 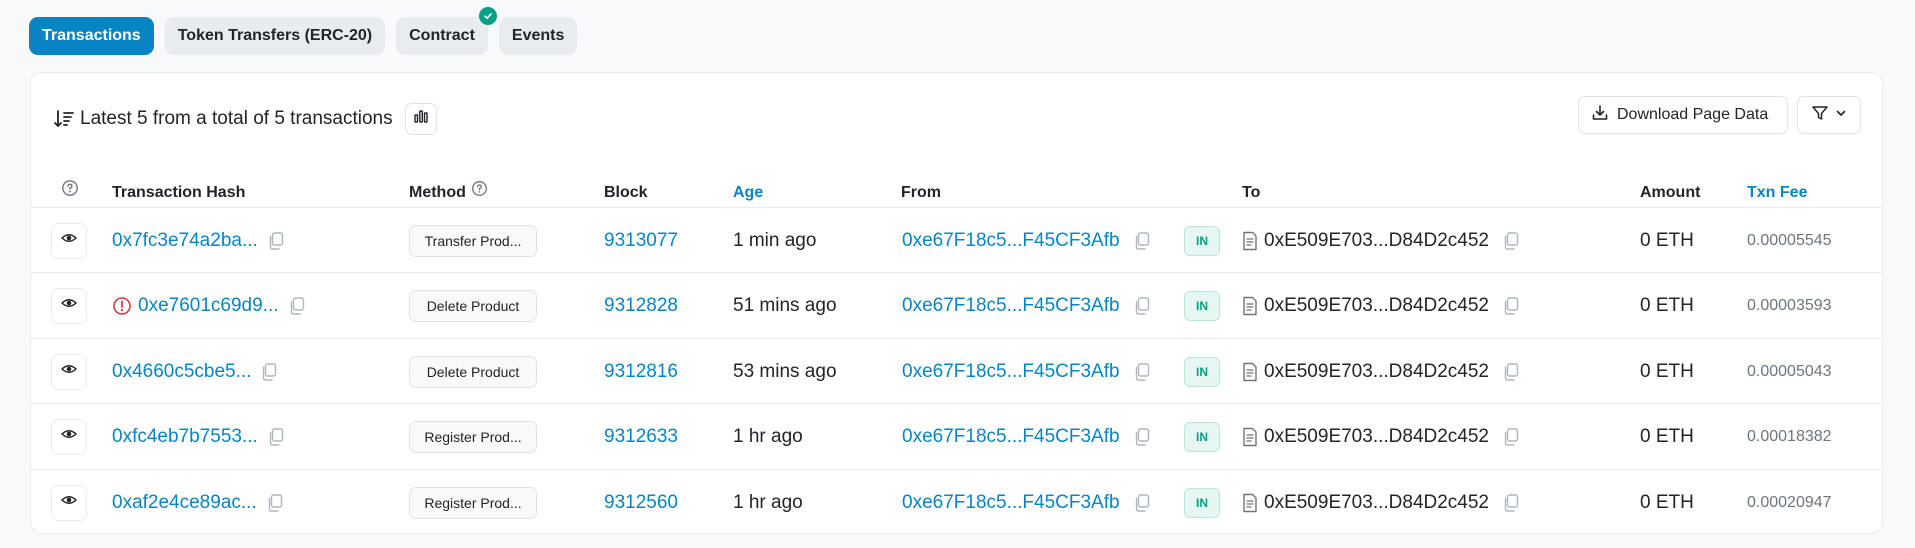 I want to click on chart-button, so click(x=420, y=119).